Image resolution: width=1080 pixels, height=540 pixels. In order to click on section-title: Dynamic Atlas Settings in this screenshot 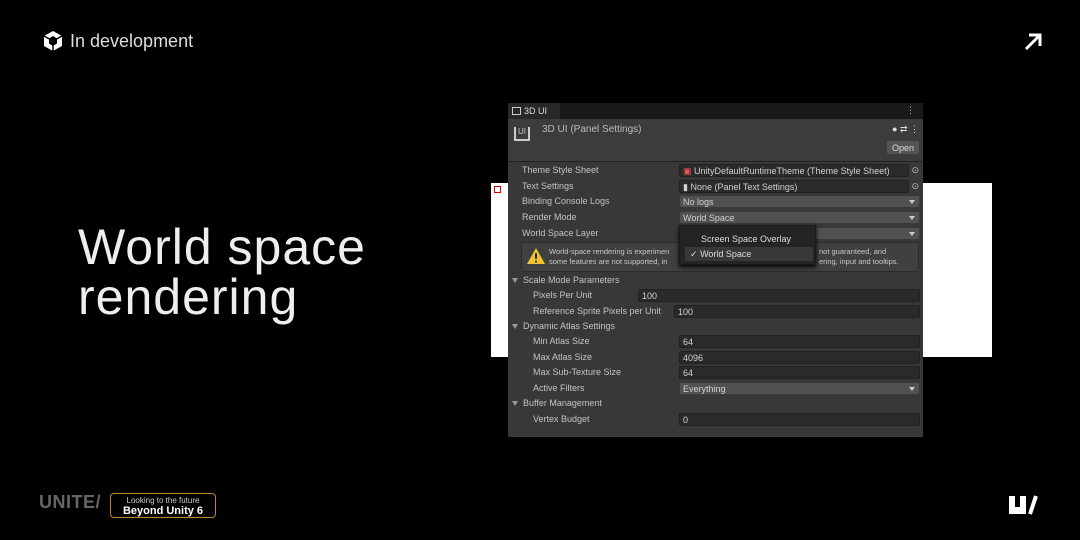, I will do `click(569, 326)`.